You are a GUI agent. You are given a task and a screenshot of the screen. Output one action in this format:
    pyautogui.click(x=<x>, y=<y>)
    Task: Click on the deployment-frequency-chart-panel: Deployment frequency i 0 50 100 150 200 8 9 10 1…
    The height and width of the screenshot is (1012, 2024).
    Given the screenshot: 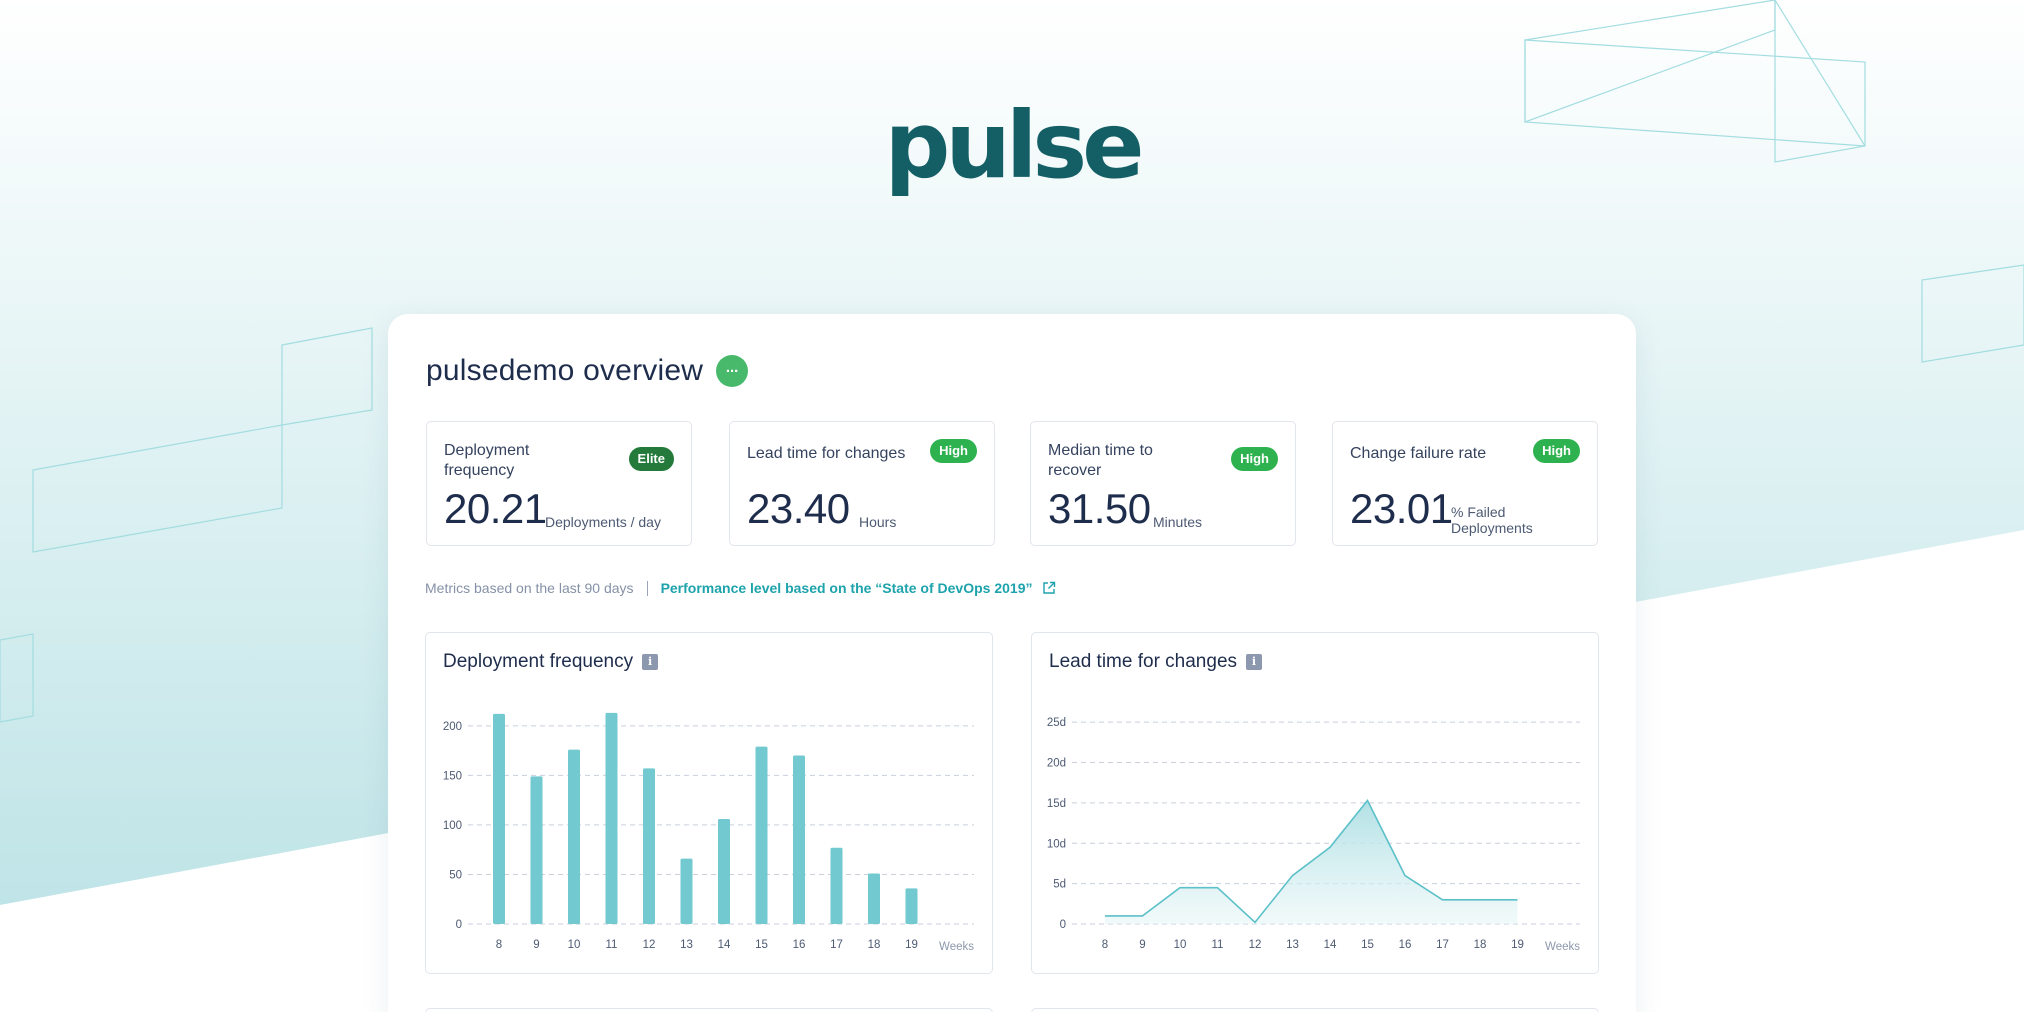 What is the action you would take?
    pyautogui.click(x=709, y=803)
    